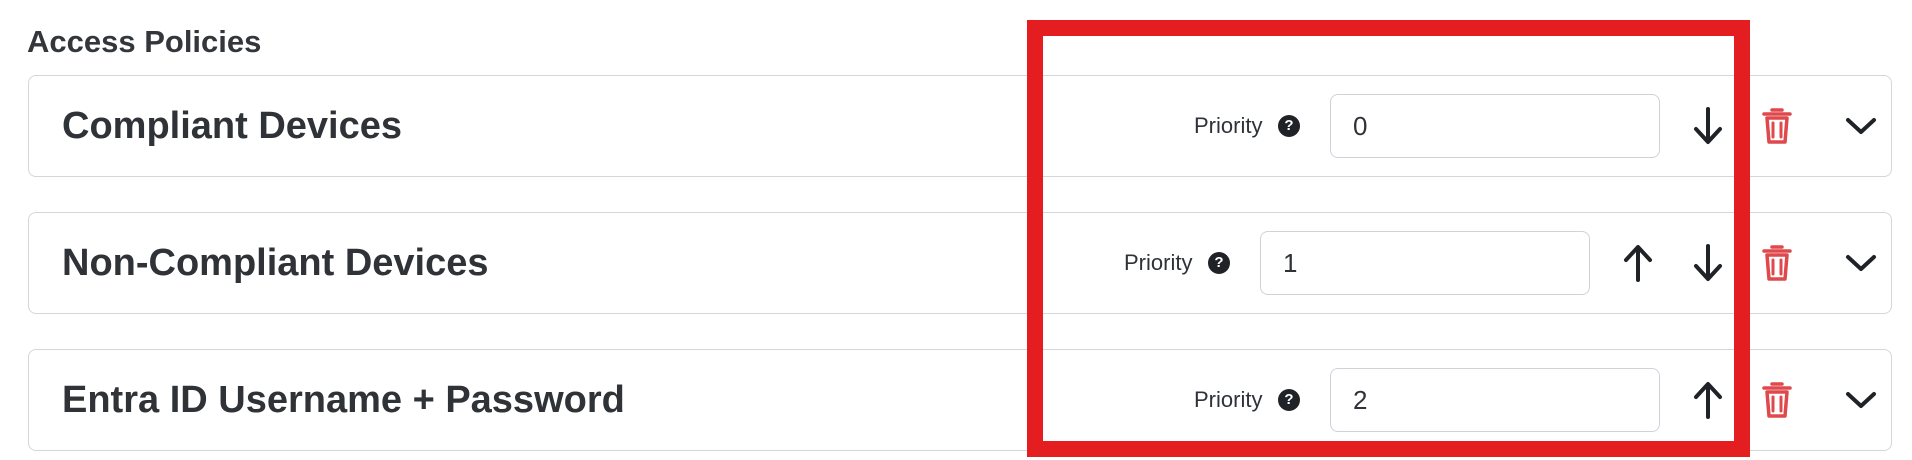 This screenshot has height=460, width=1912. What do you see at coordinates (343, 400) in the screenshot?
I see `policy-name: Entra ID Username + Password` at bounding box center [343, 400].